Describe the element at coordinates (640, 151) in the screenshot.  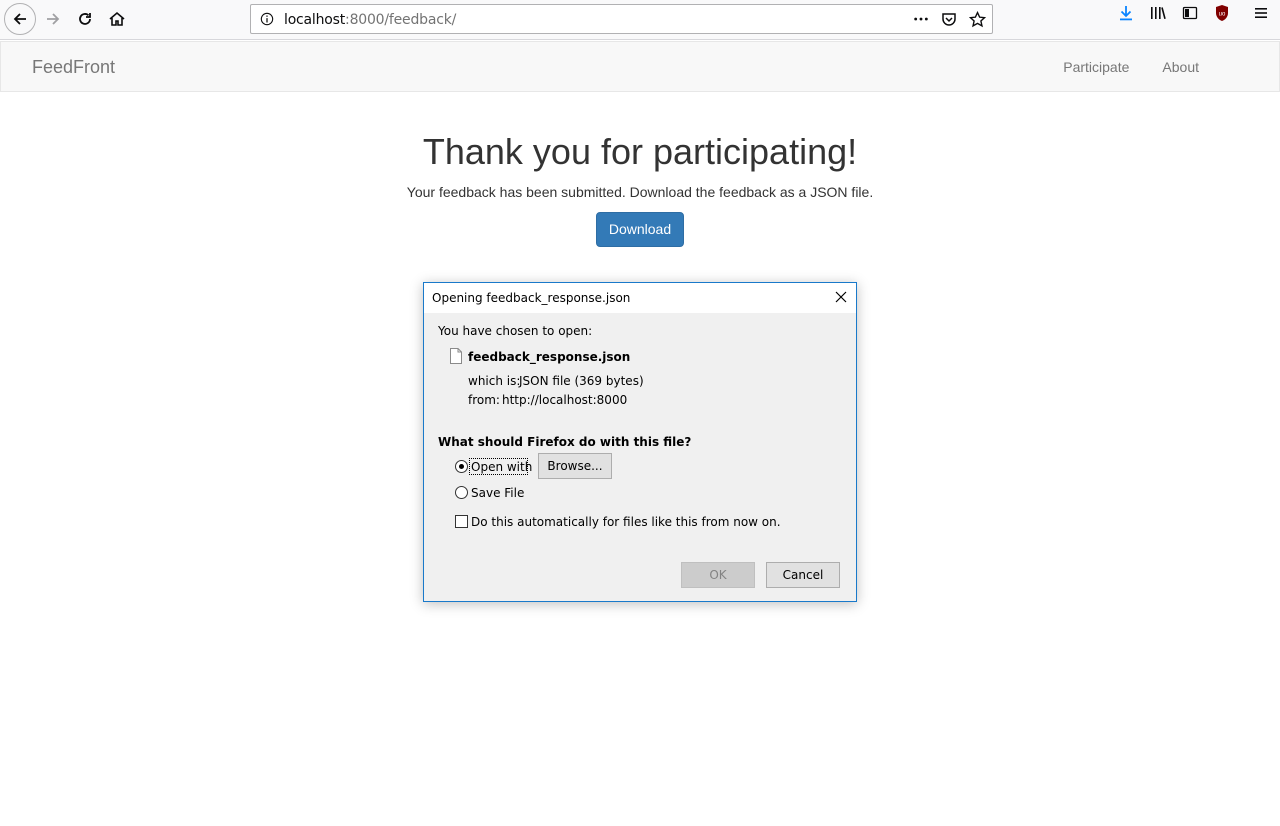
I see `page-heading: Thank you for participating!` at that location.